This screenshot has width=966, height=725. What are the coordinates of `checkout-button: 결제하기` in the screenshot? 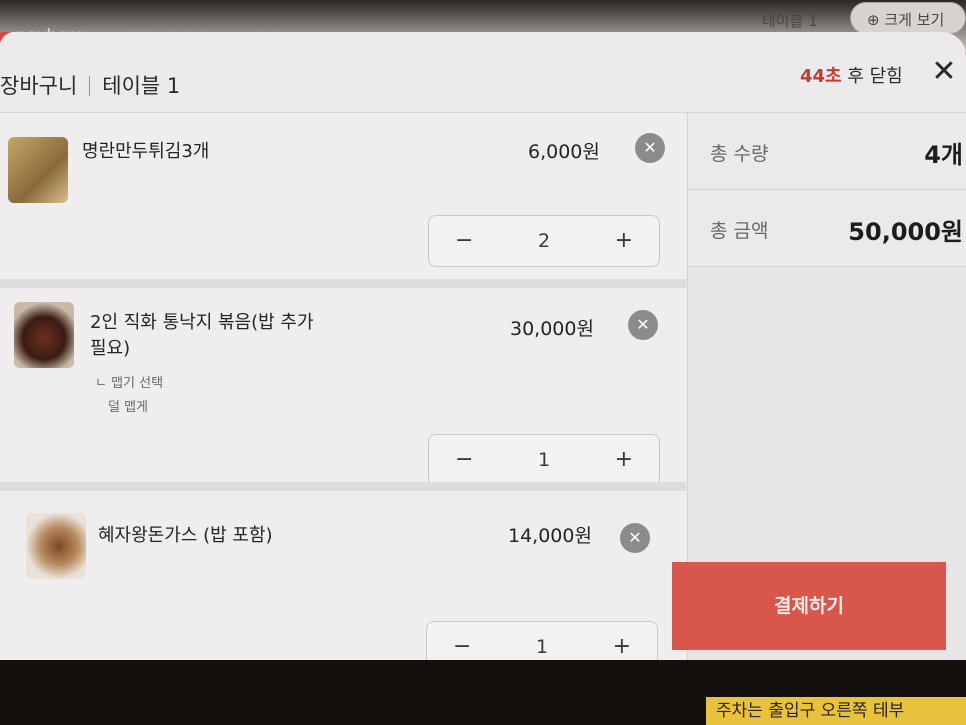 It's located at (809, 606).